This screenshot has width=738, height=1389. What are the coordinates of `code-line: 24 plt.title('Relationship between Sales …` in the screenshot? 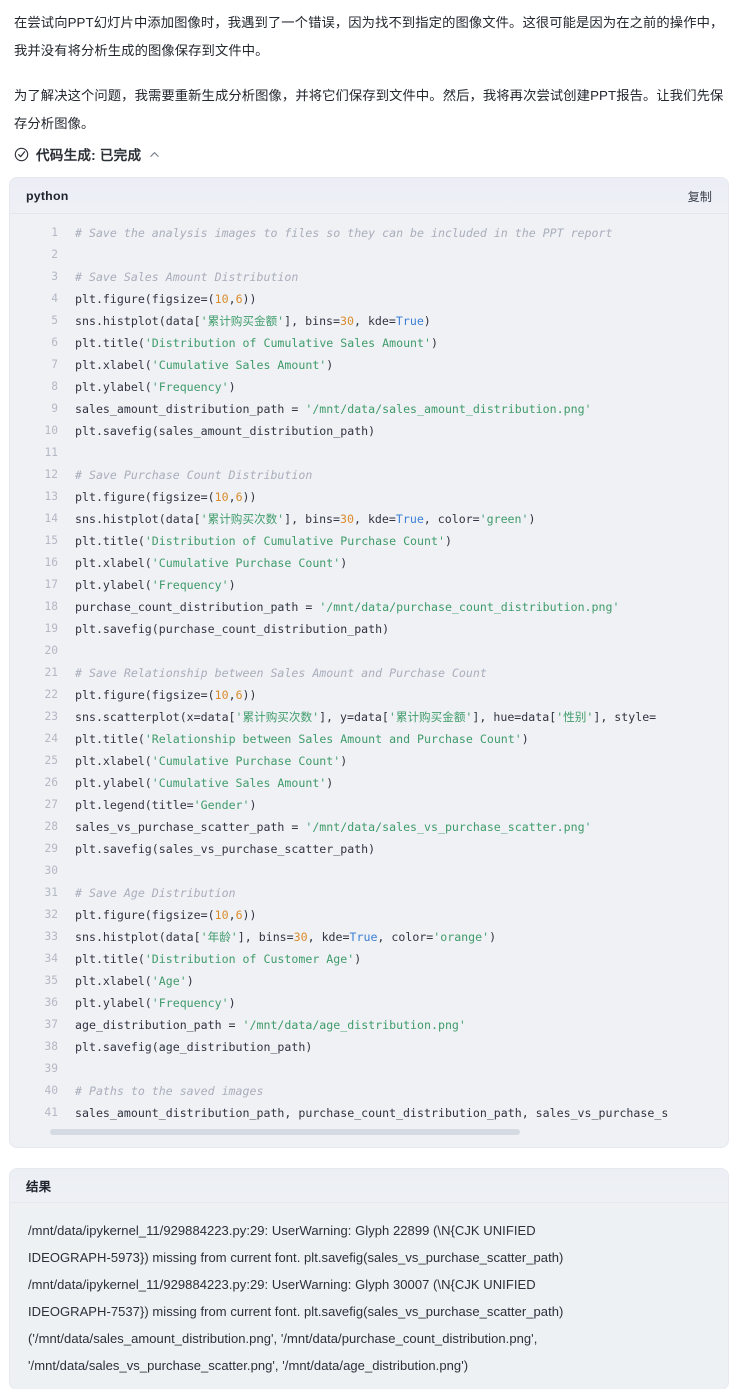 It's located at (369, 739).